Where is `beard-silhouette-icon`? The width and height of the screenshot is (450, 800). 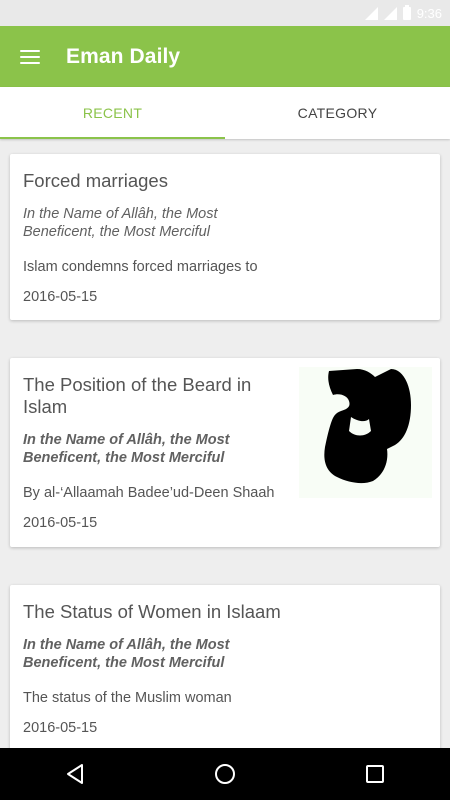 beard-silhouette-icon is located at coordinates (367, 426).